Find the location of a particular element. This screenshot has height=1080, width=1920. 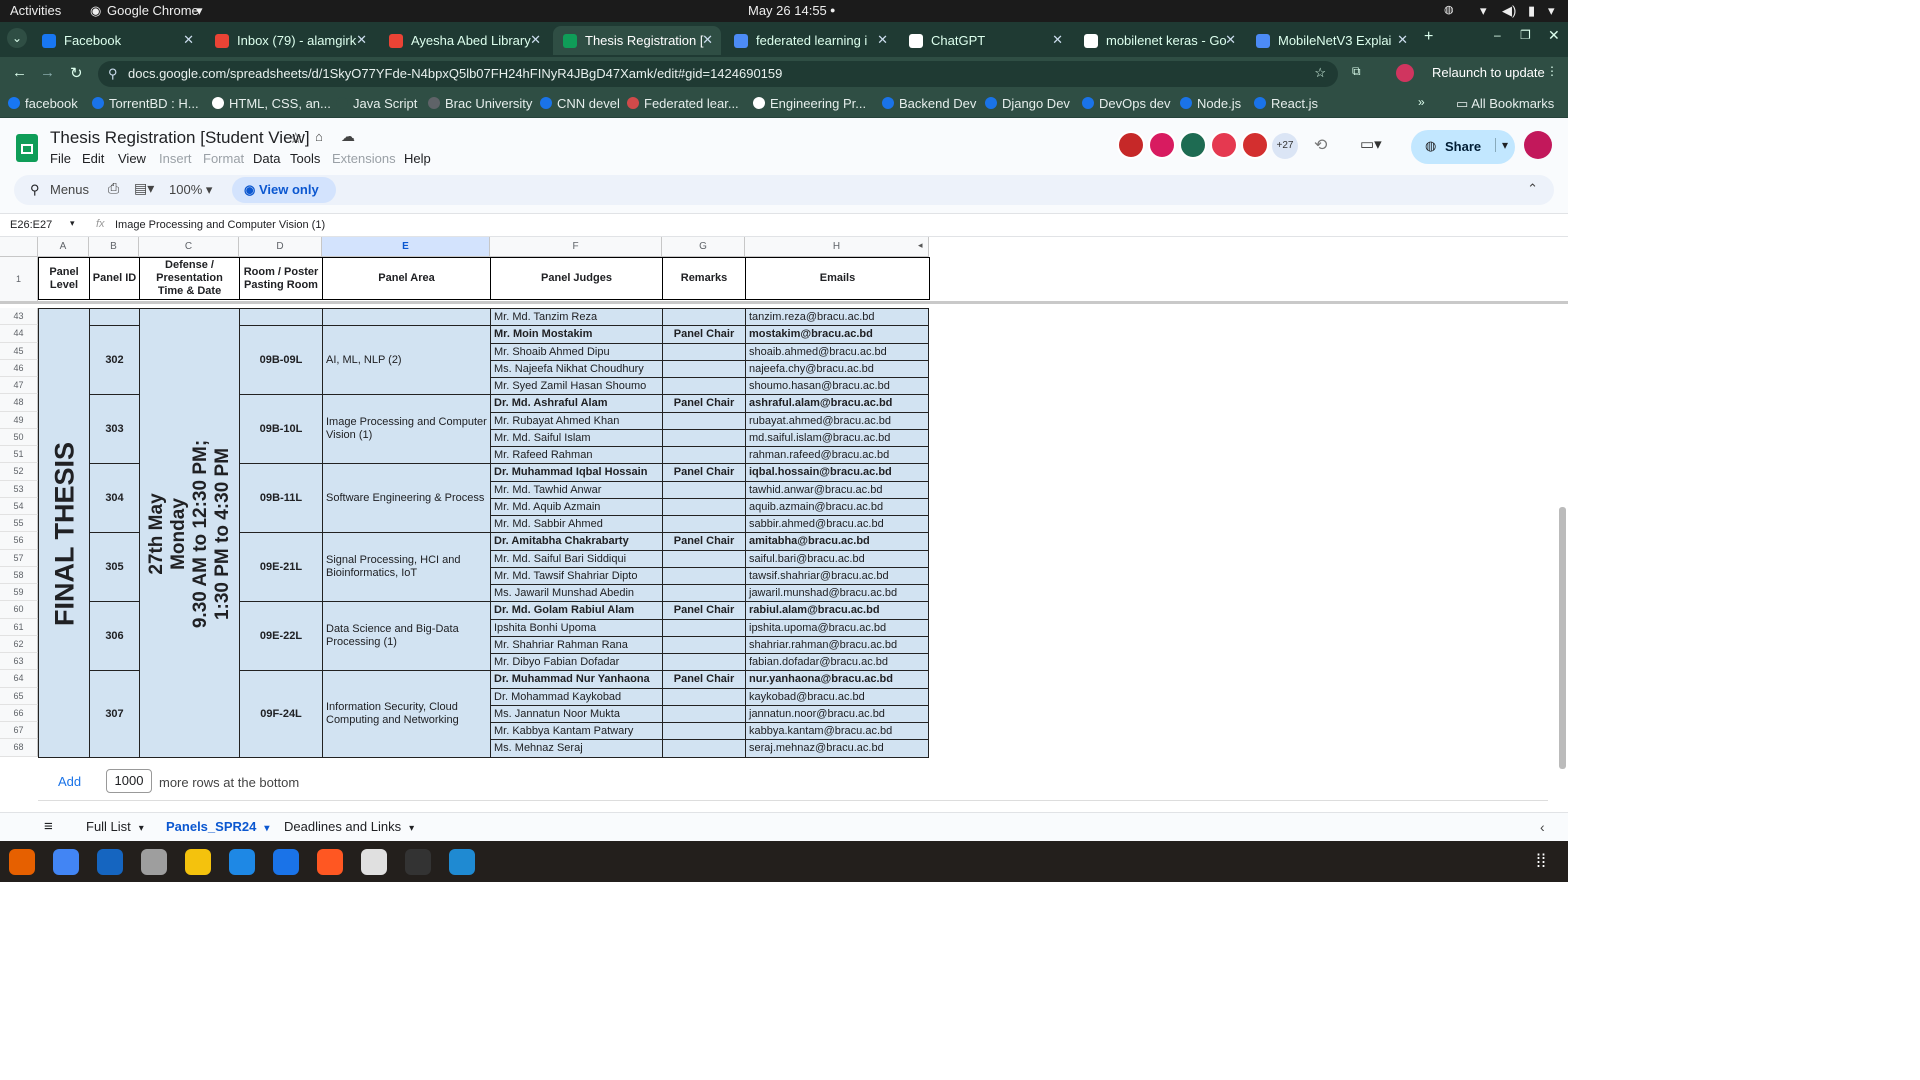

panel-area-cell: Software Engineering & Process is located at coordinates (406, 498).